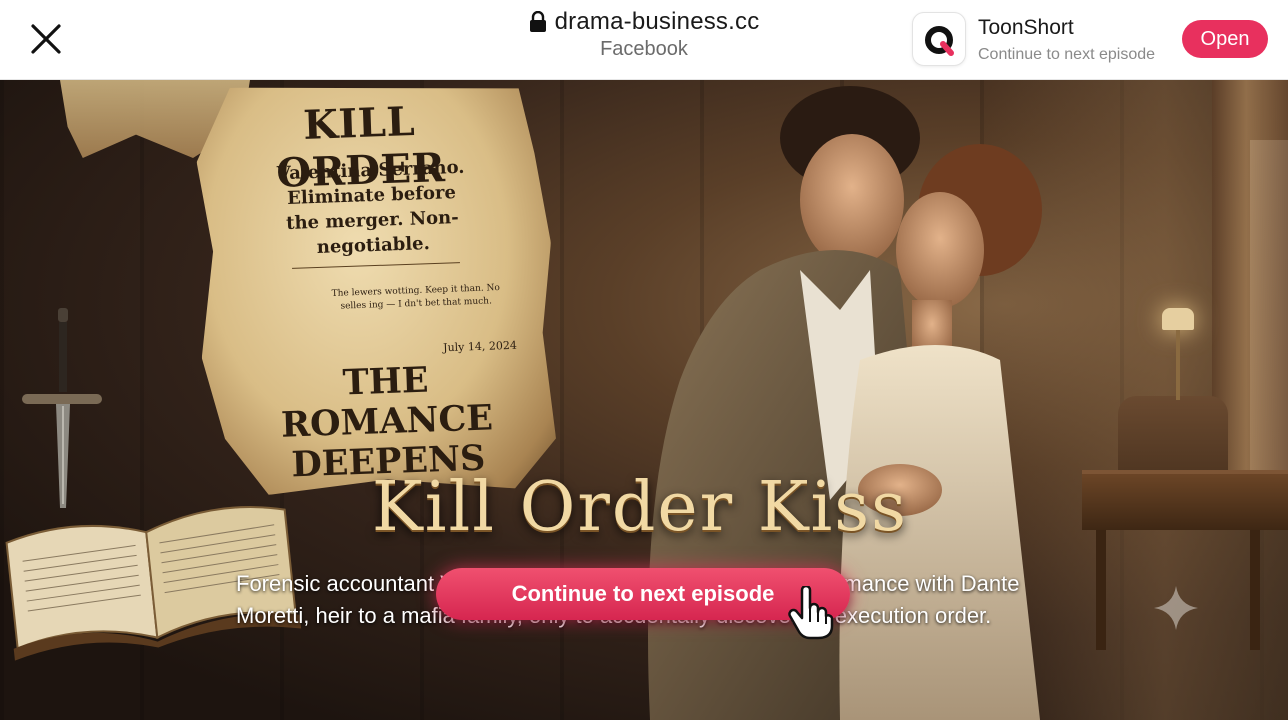  Describe the element at coordinates (480, 346) in the screenshot. I see `parchment-date: July 14, 2024` at that location.